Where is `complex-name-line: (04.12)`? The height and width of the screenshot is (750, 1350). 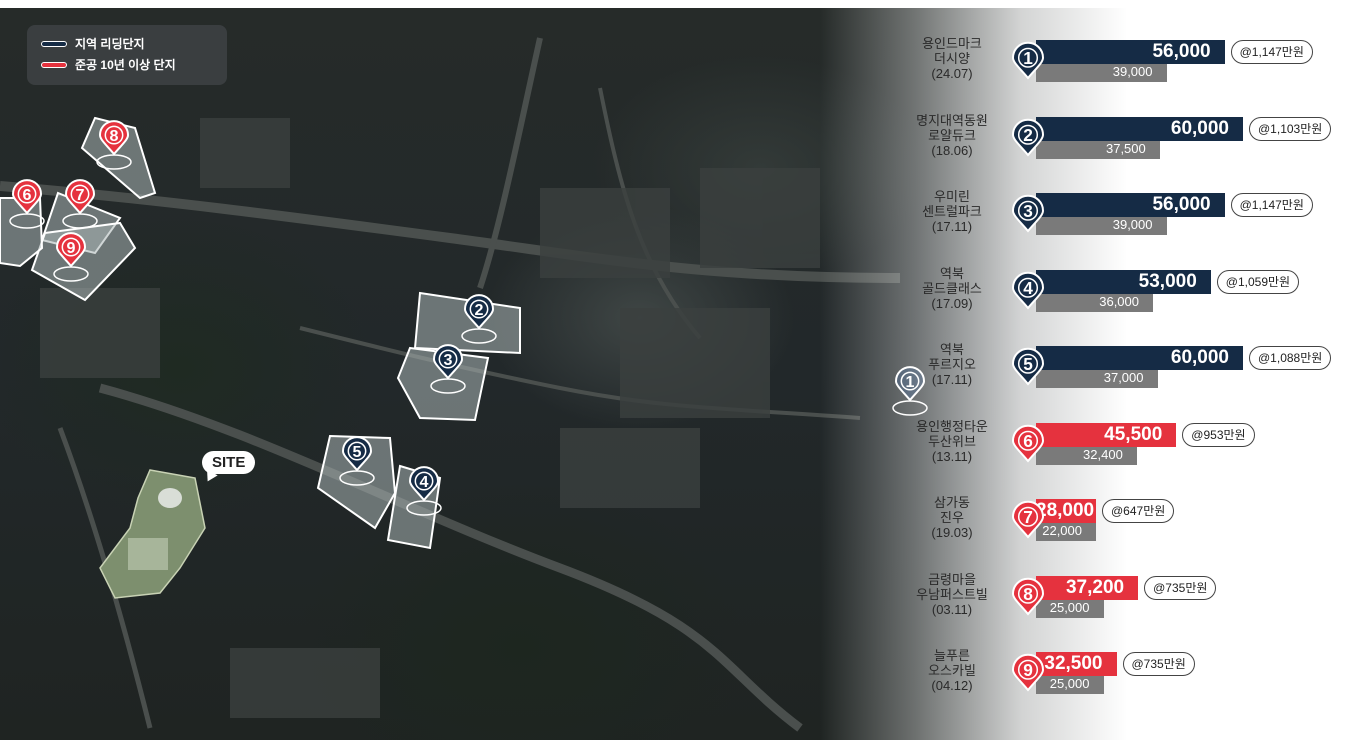
complex-name-line: (04.12) is located at coordinates (952, 685).